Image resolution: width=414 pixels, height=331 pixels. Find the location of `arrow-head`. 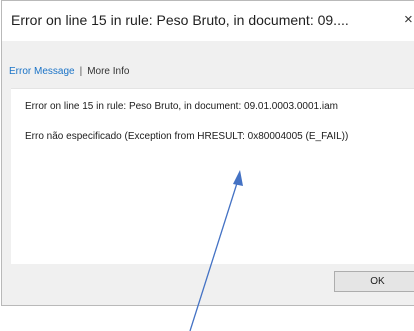

arrow-head is located at coordinates (238, 178).